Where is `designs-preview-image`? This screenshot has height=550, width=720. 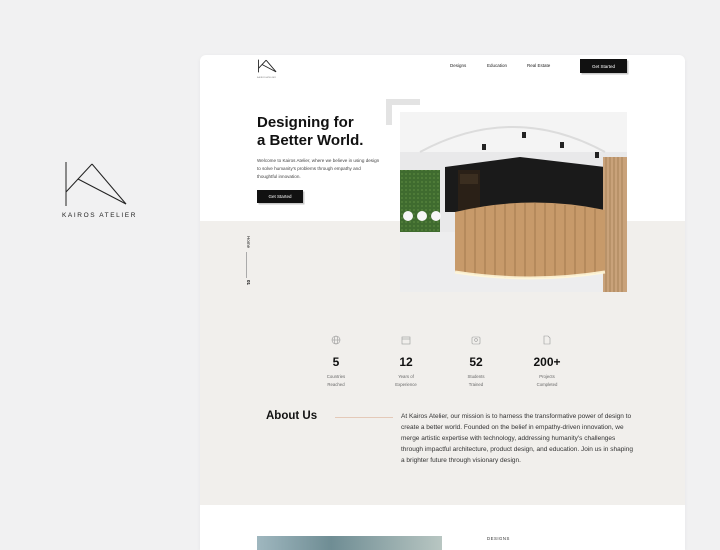 designs-preview-image is located at coordinates (349, 543).